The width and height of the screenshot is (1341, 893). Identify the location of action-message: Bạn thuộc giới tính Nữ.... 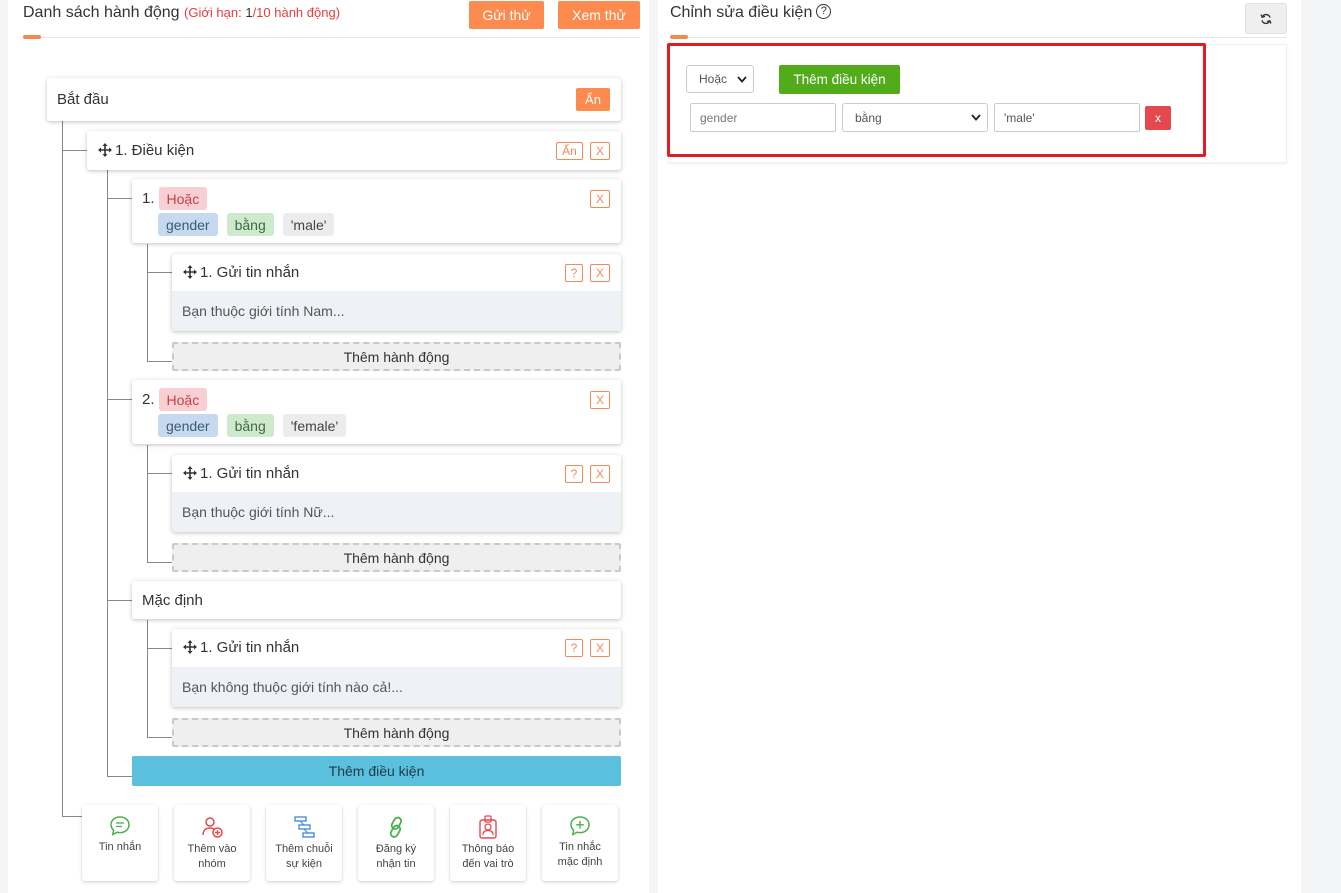
(396, 512).